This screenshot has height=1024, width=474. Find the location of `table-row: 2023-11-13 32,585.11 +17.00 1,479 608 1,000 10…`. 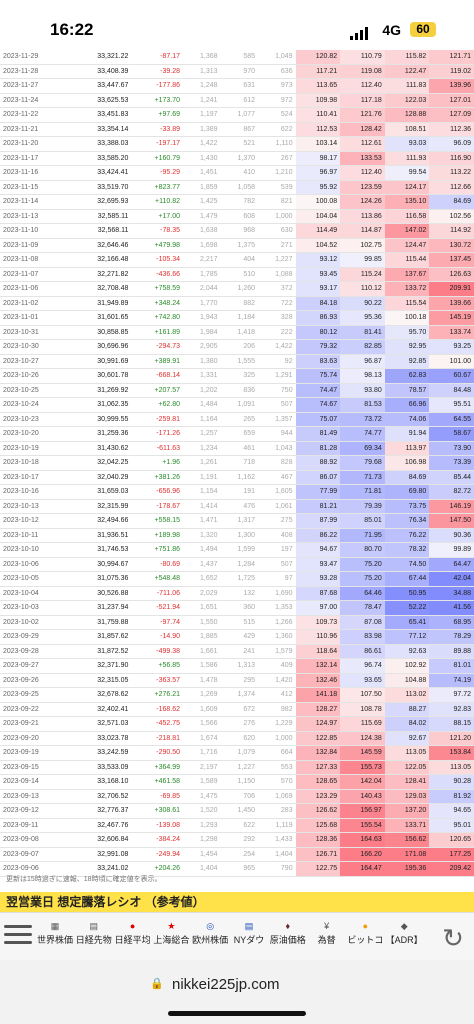

table-row: 2023-11-13 32,585.11 +17.00 1,479 608 1,000 10… is located at coordinates (237, 216).